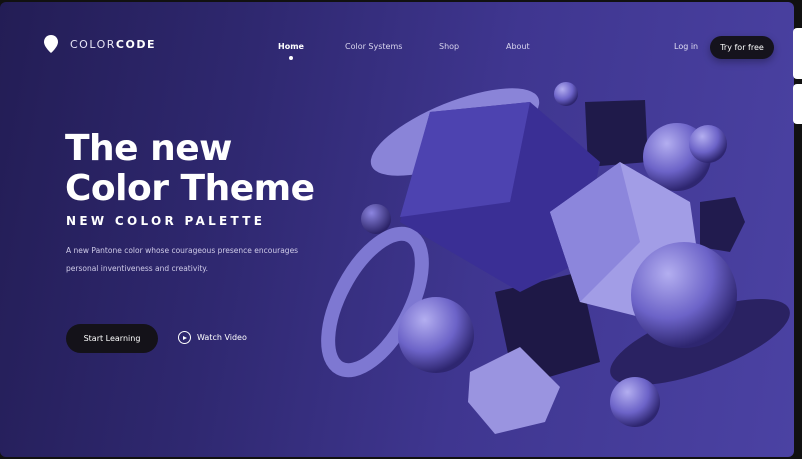  Describe the element at coordinates (93, 44) in the screenshot. I see `brand-name-light: COLOR` at that location.